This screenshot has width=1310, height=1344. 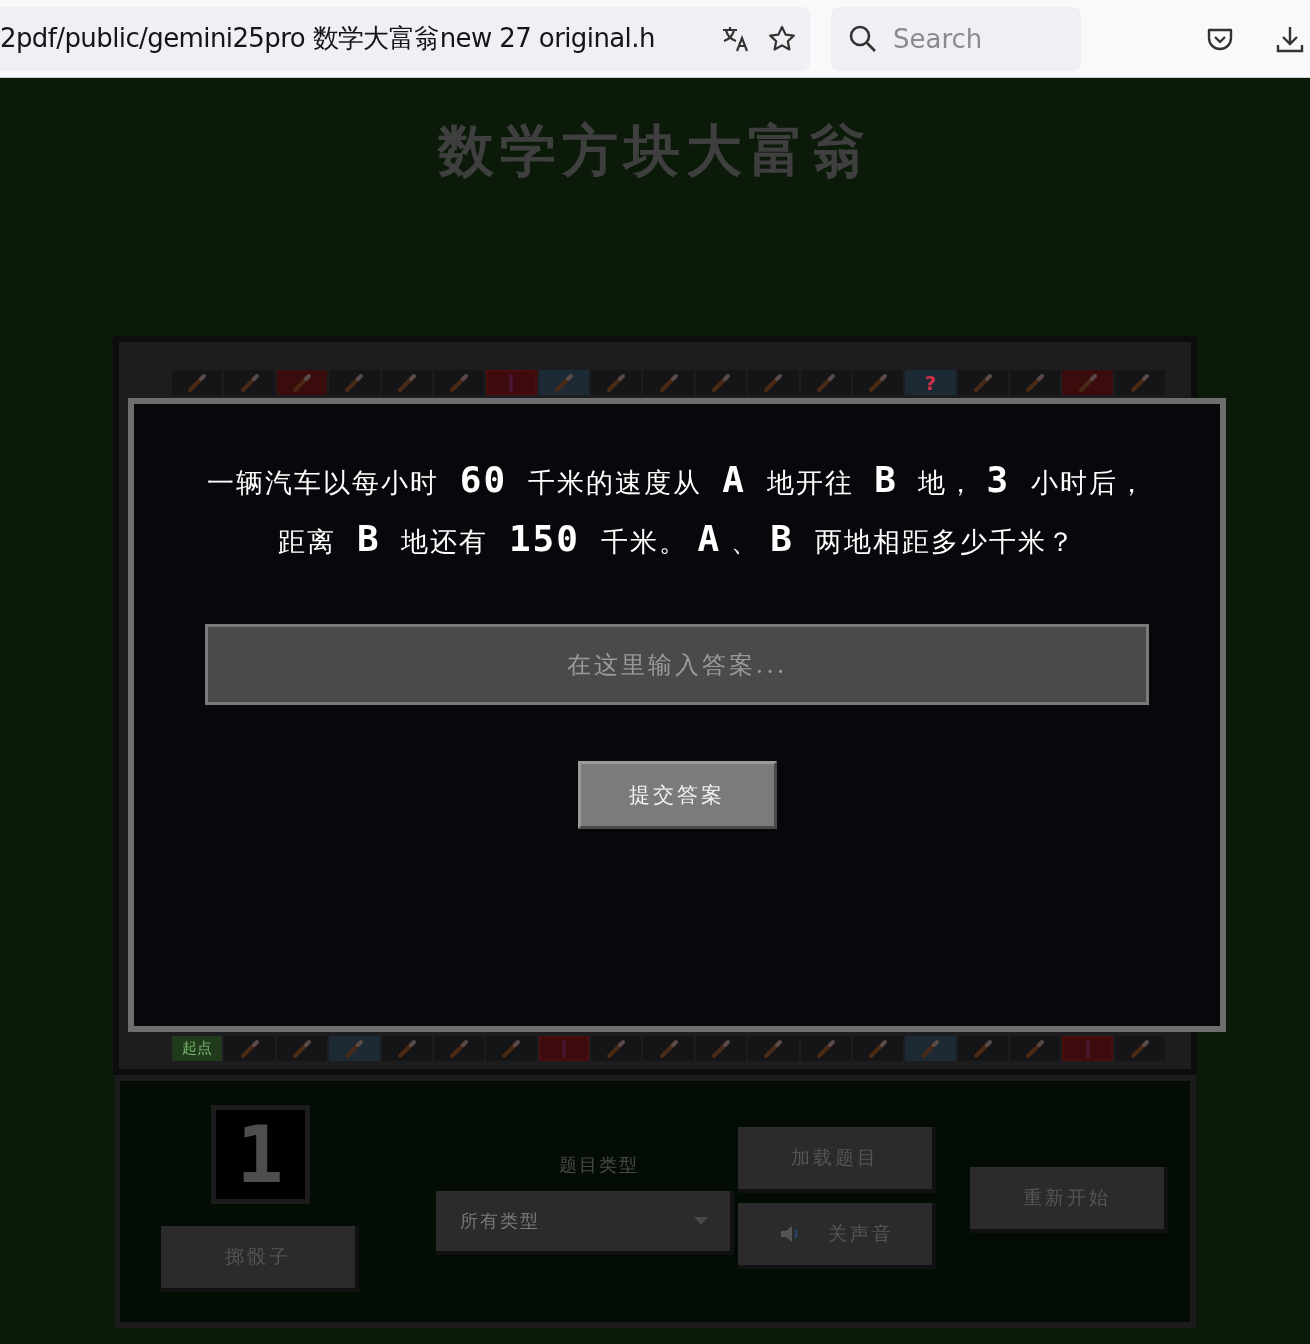 What do you see at coordinates (956, 38) in the screenshot?
I see `search-field: Search` at bounding box center [956, 38].